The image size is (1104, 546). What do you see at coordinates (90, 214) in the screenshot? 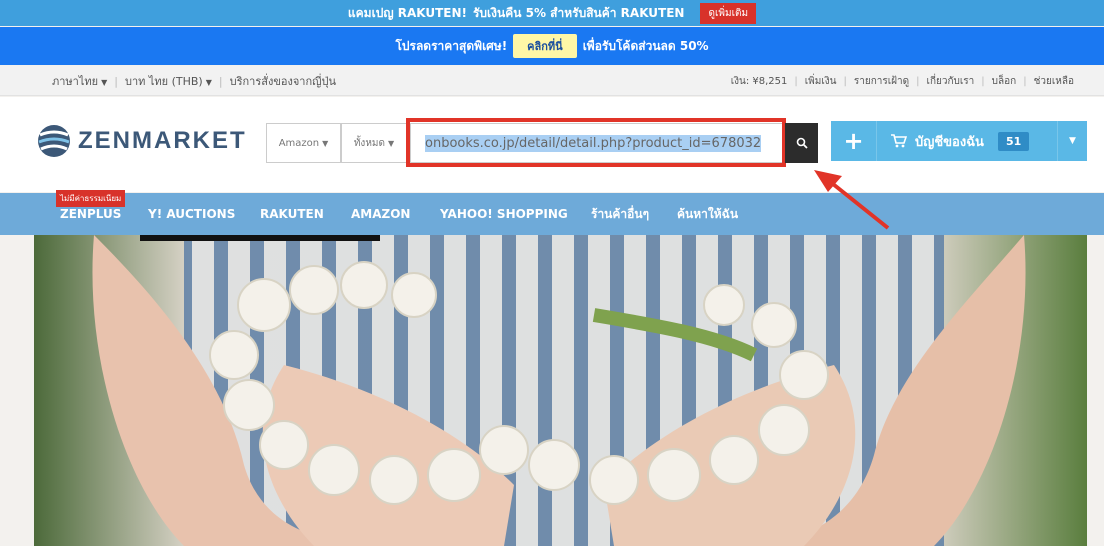
I see `nav-zenplus: ZENPLUS` at bounding box center [90, 214].